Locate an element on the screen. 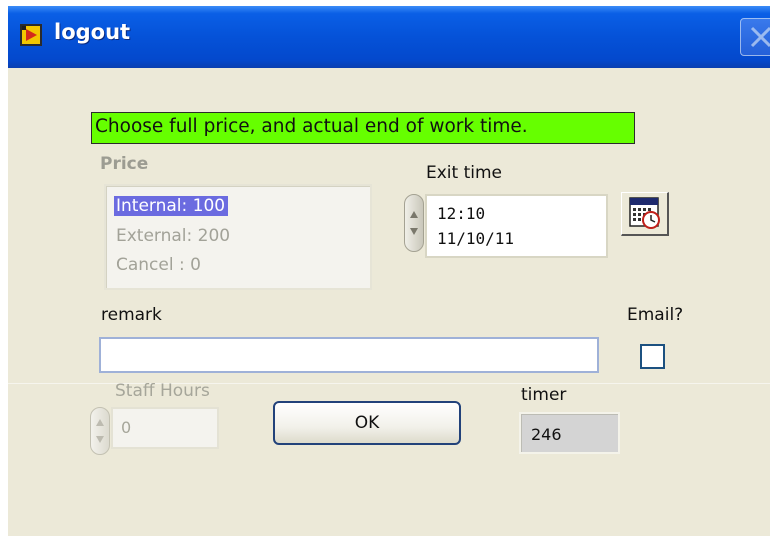  exit-date-value: 11/10/11 is located at coordinates (476, 238).